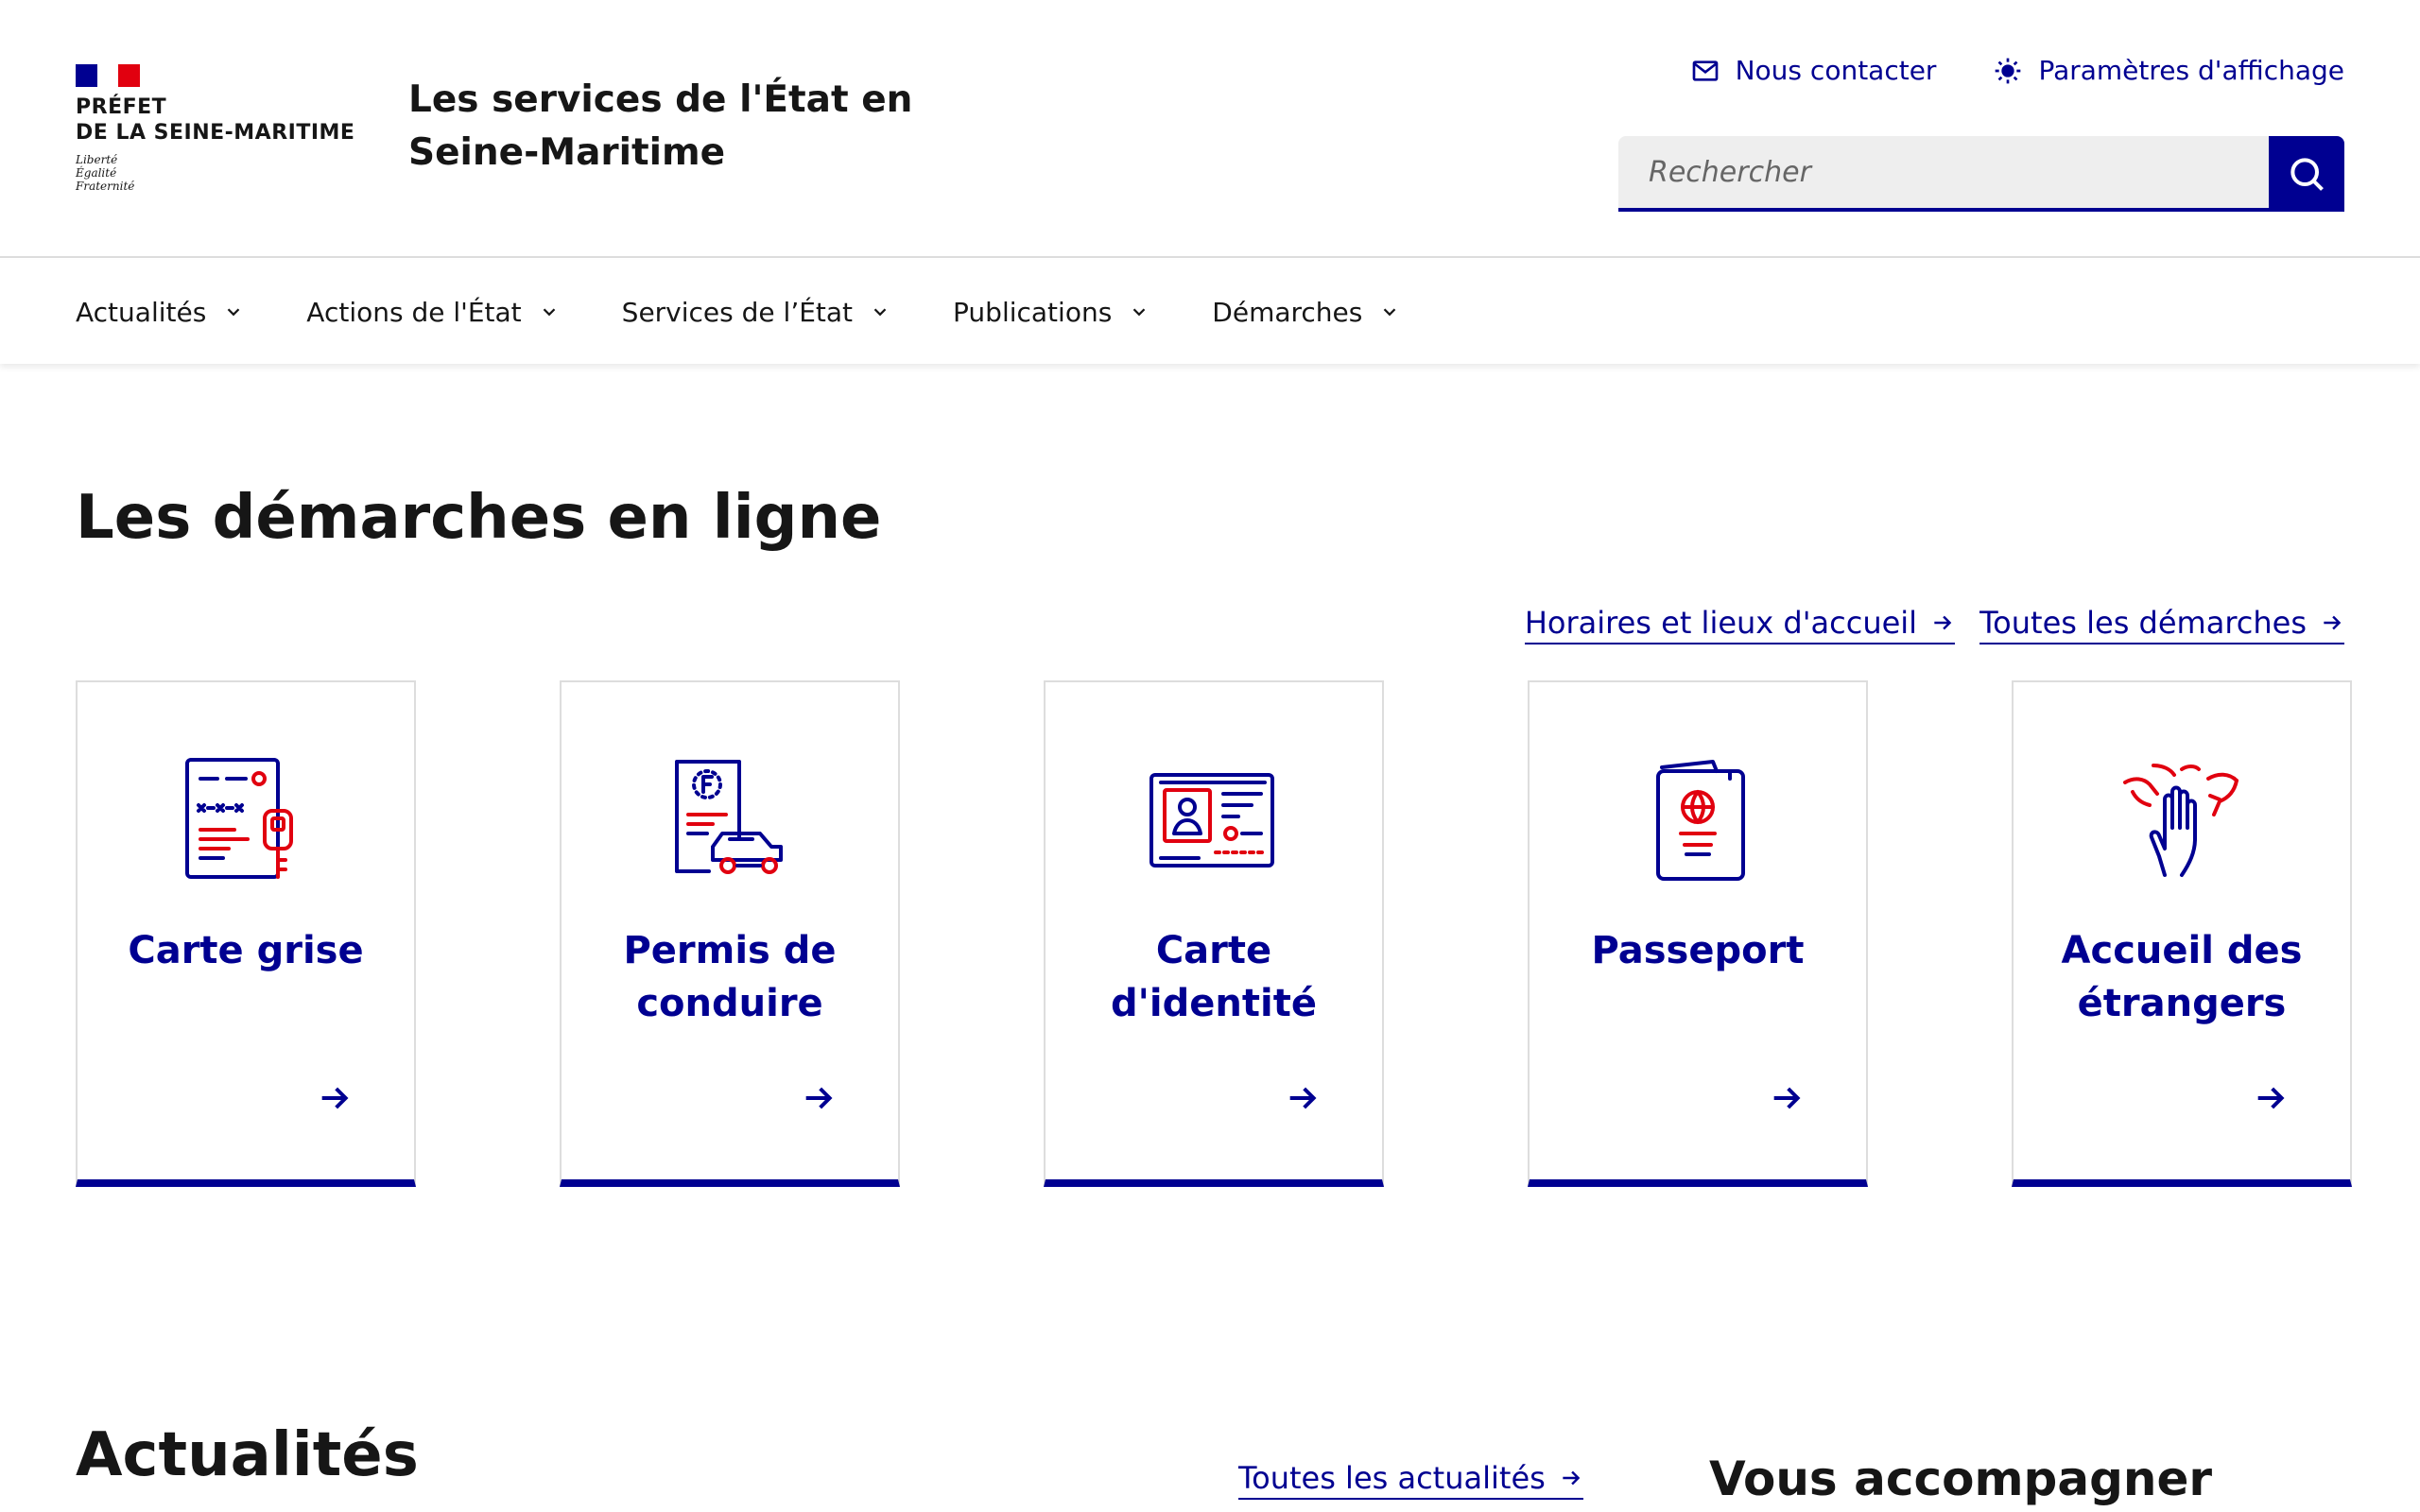 This screenshot has width=2420, height=1512. I want to click on card-title: Carte d'identité, so click(1214, 977).